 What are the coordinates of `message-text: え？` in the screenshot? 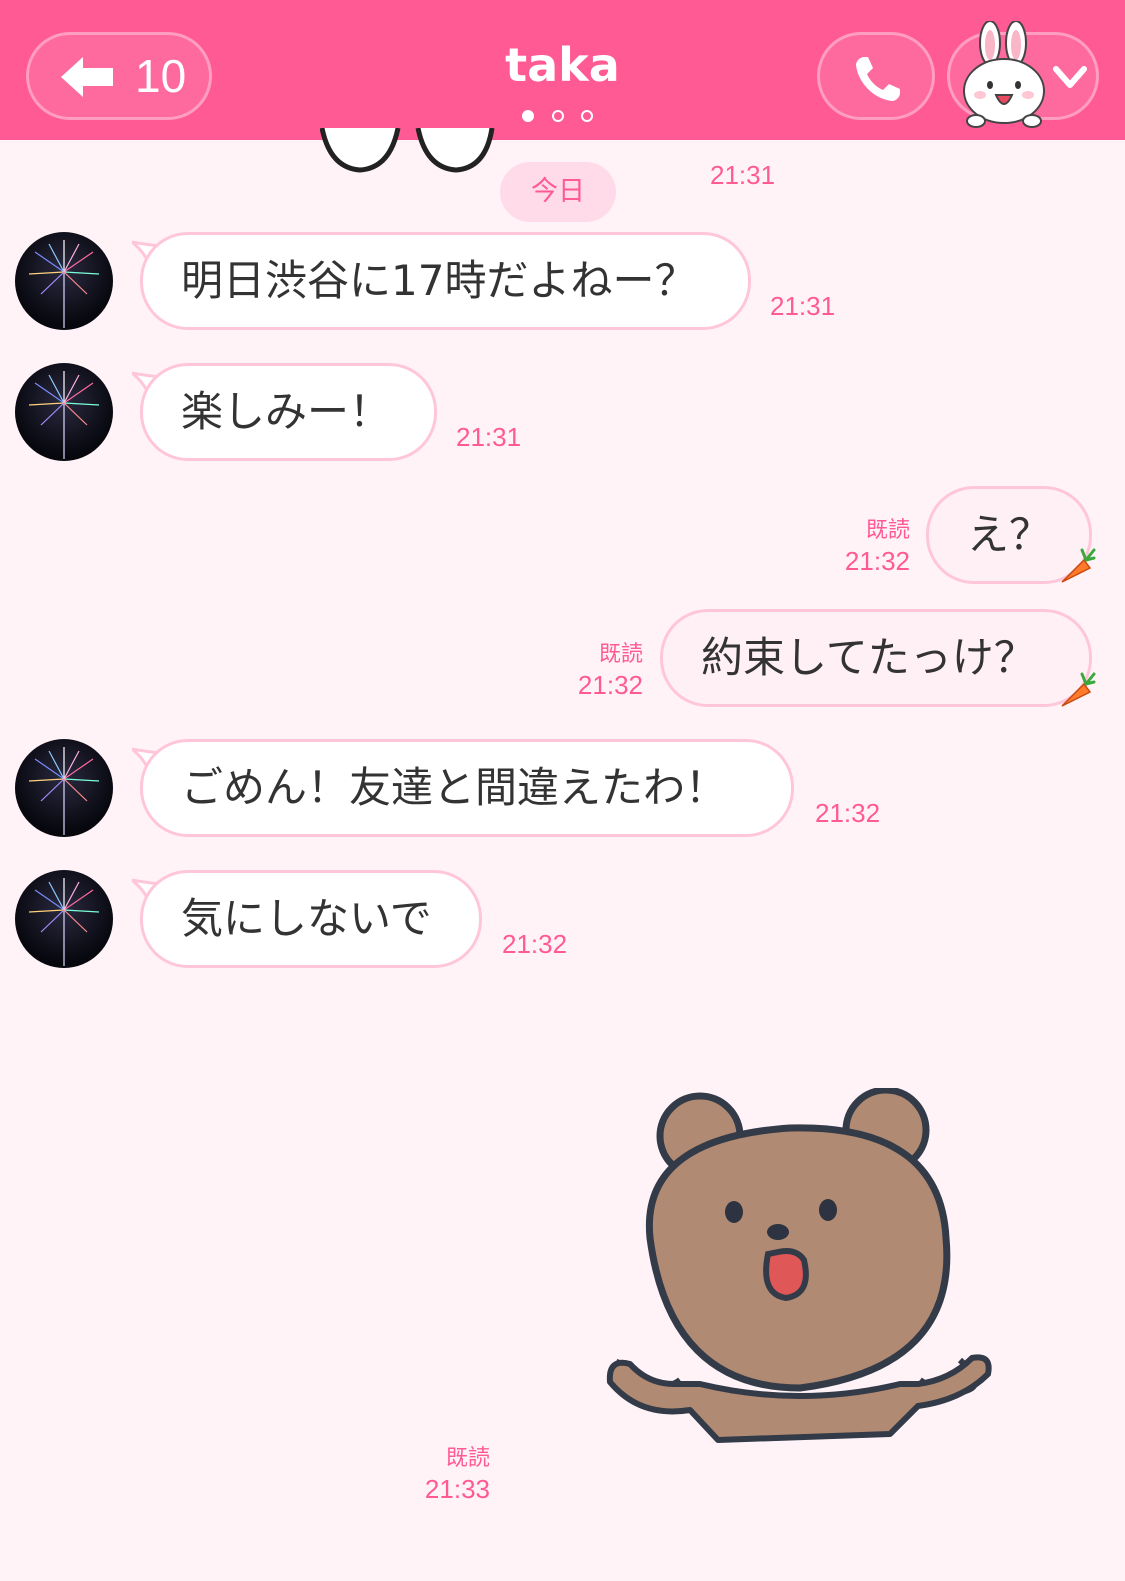 It's located at (1009, 534).